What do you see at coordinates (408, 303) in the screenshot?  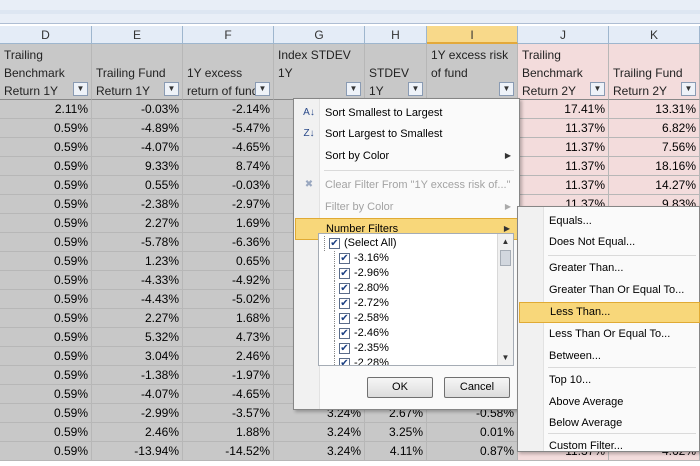 I see `list-item: ✔ -2.72%` at bounding box center [408, 303].